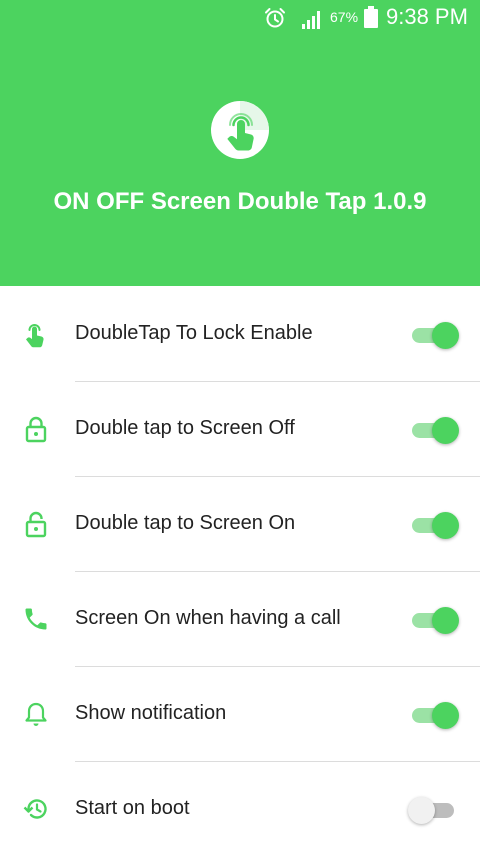  I want to click on restore-icon, so click(35, 809).